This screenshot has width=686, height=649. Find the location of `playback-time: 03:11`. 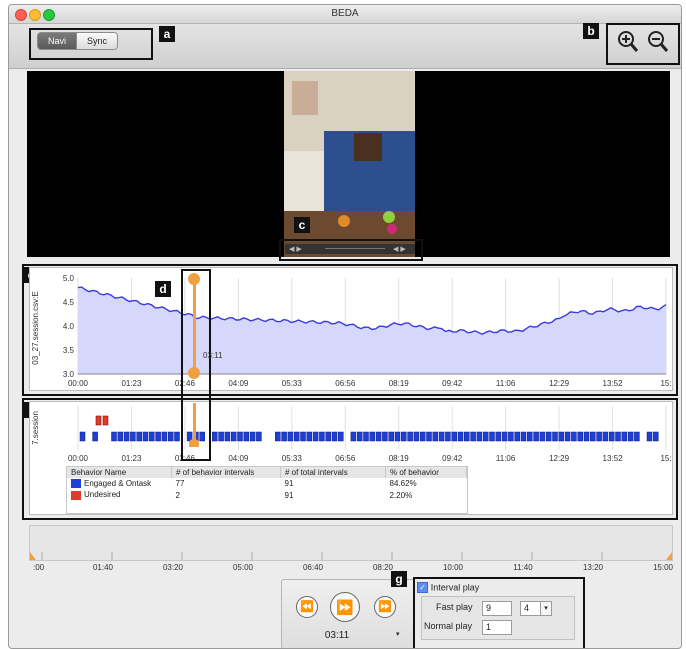

playback-time: 03:11 is located at coordinates (337, 635).